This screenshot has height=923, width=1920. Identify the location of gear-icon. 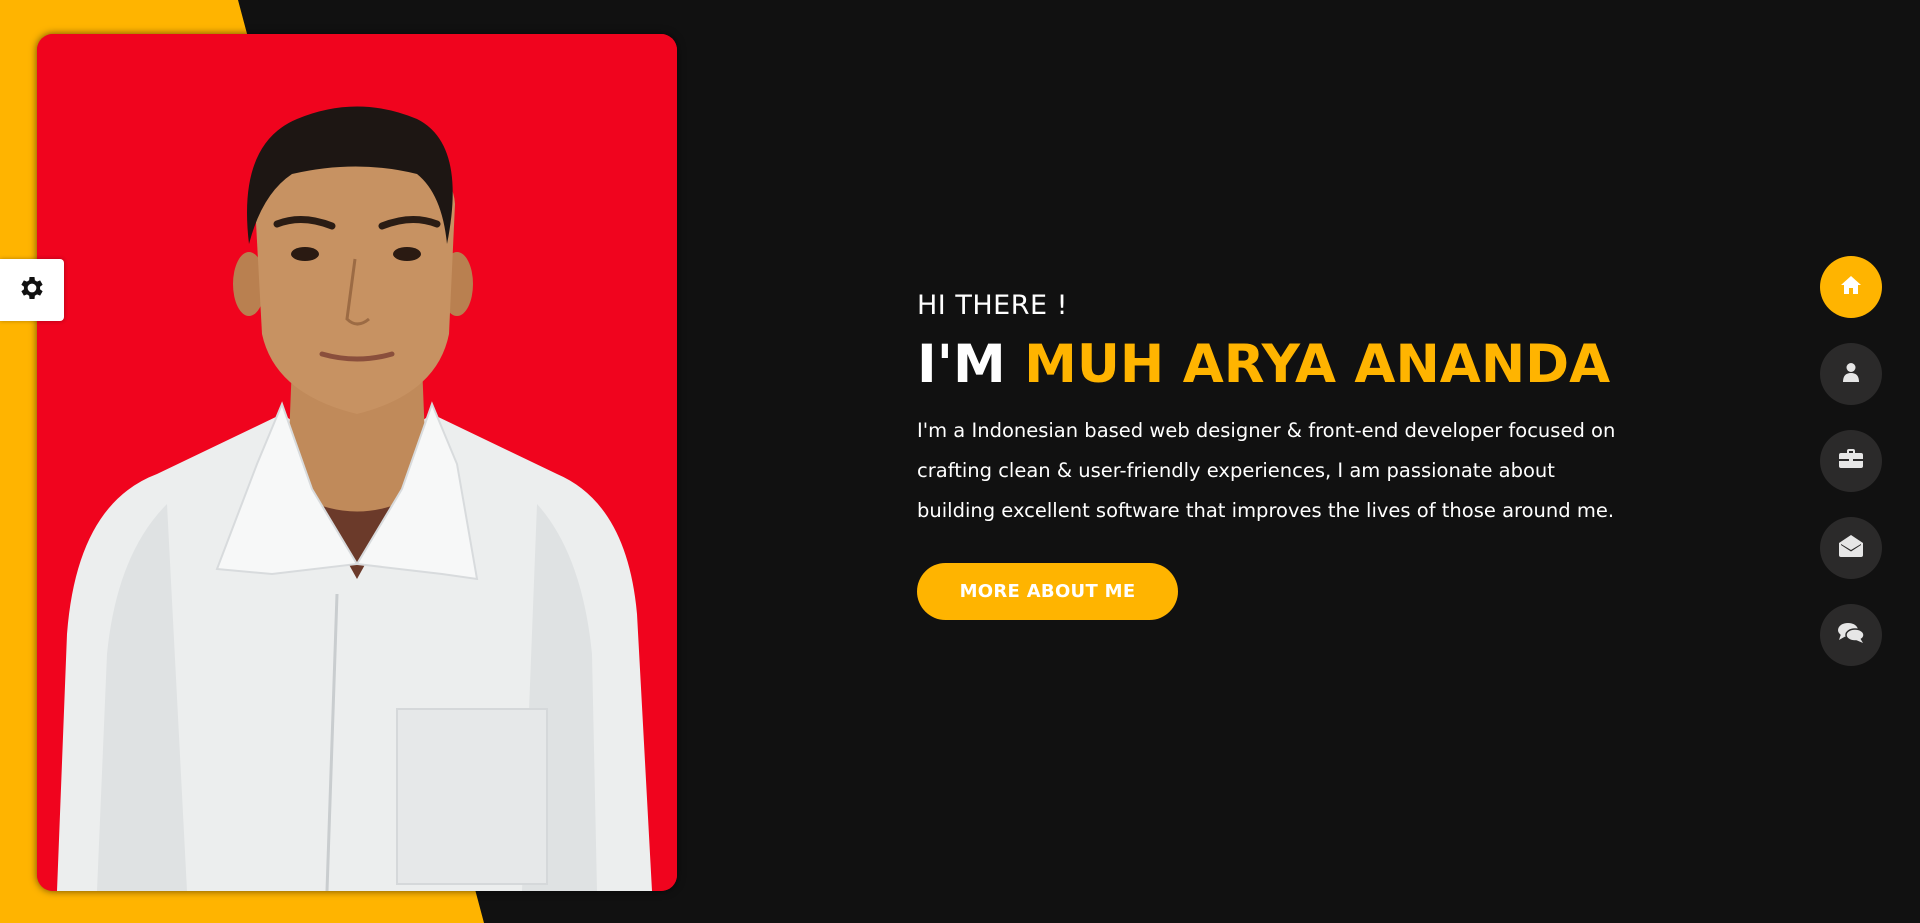
(32, 290).